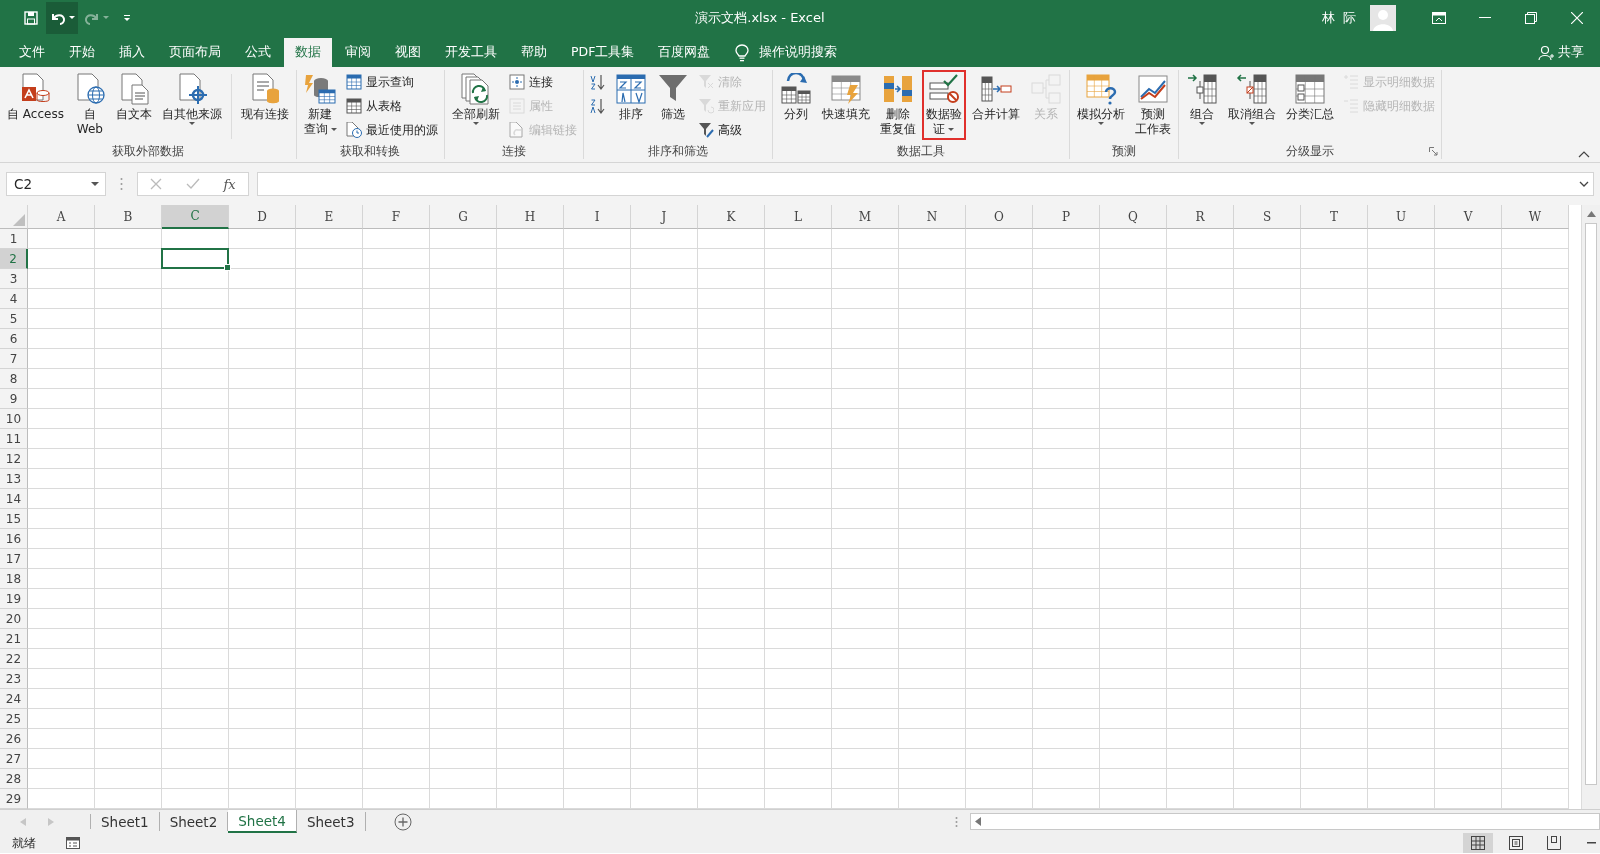 This screenshot has width=1600, height=854. Describe the element at coordinates (14, 519) in the screenshot. I see `row-header: 15` at that location.